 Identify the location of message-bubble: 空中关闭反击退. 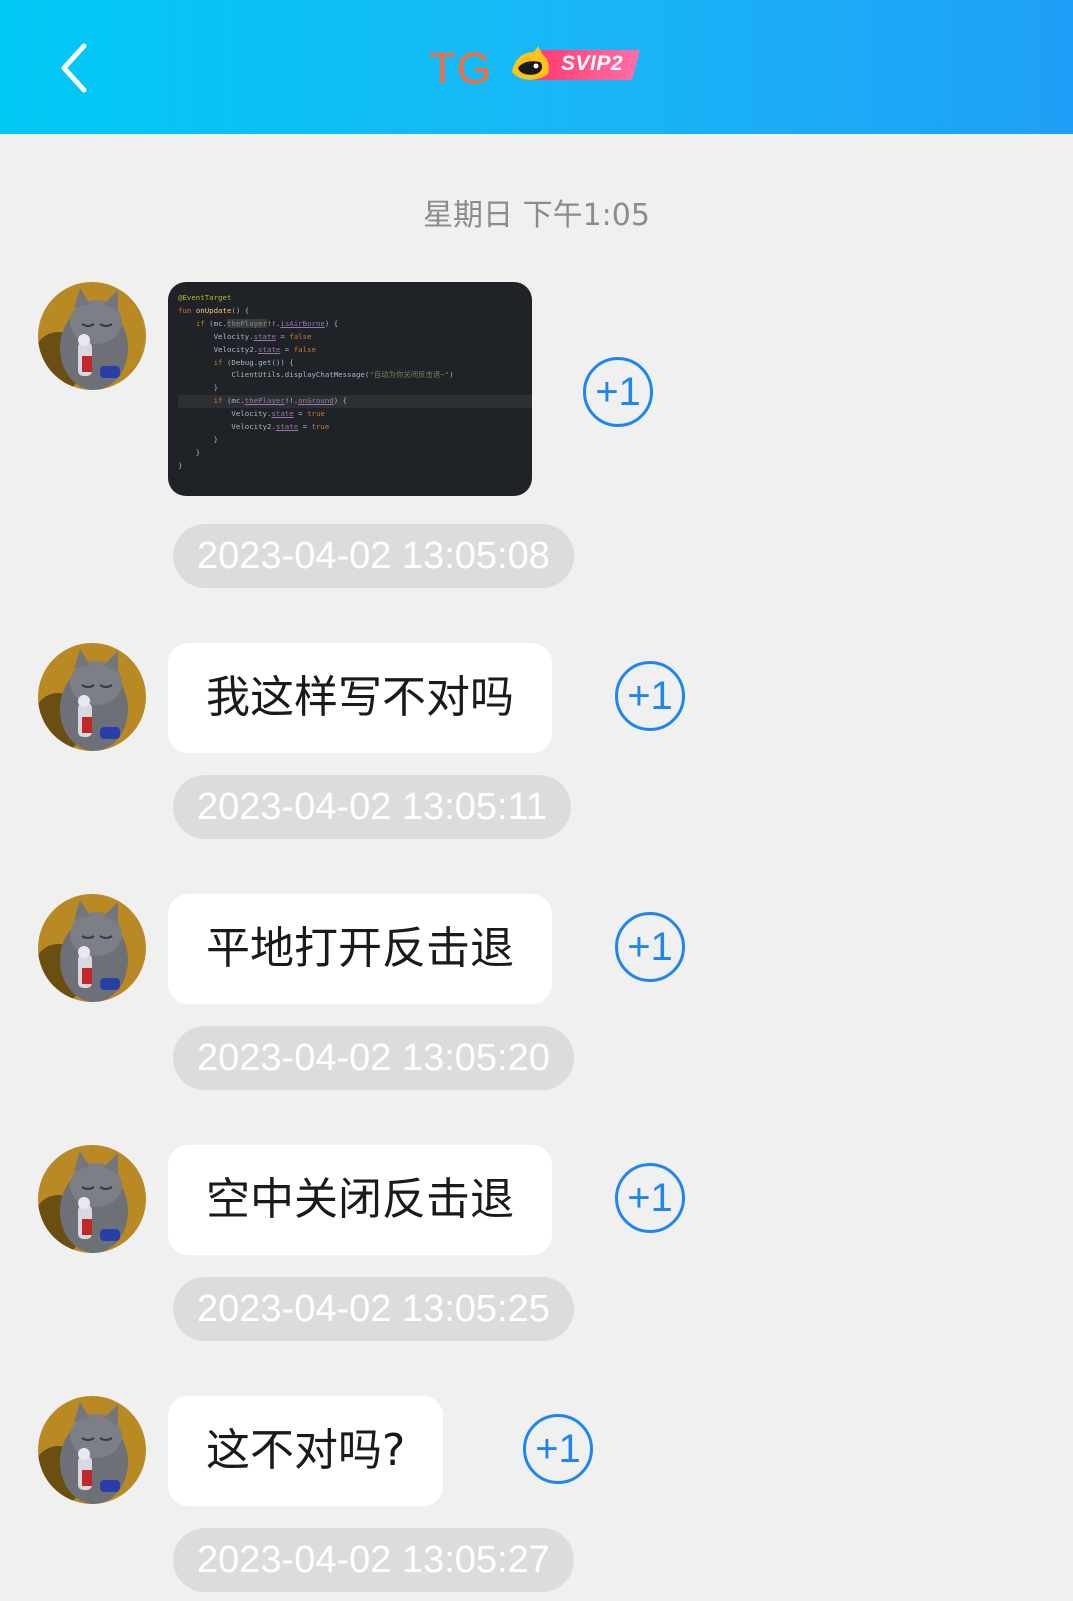
(360, 1200).